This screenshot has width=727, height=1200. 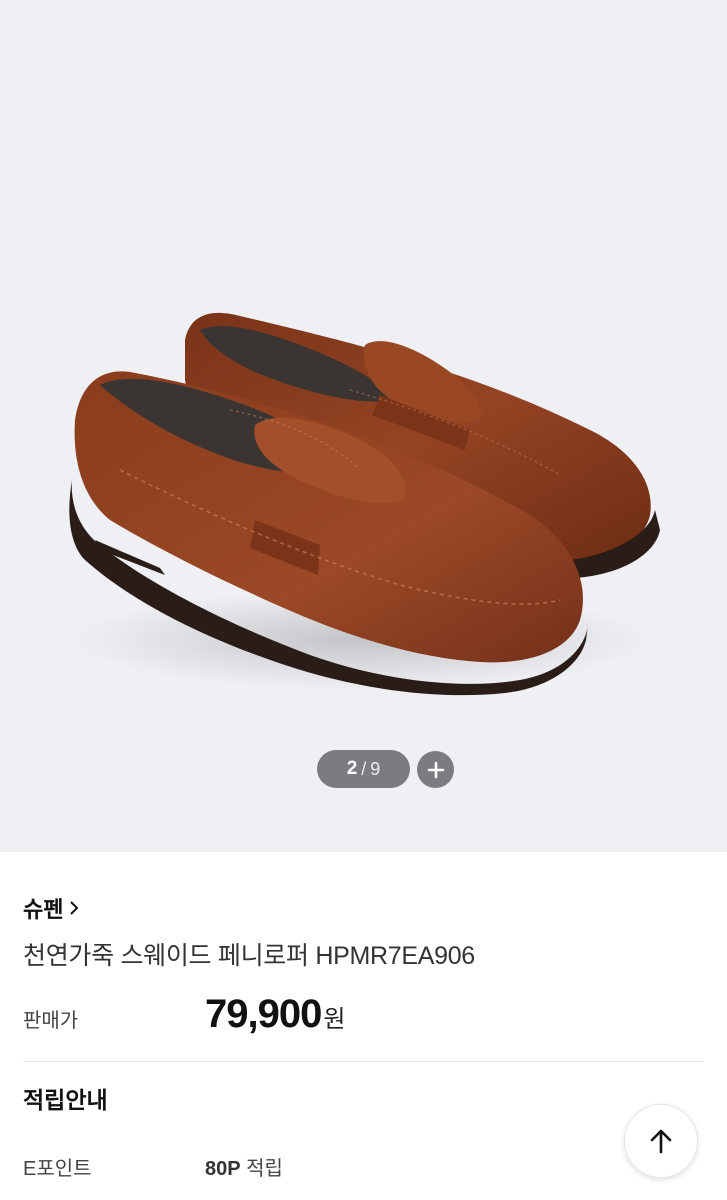 What do you see at coordinates (375, 768) in the screenshot?
I see `pager-total: 9` at bounding box center [375, 768].